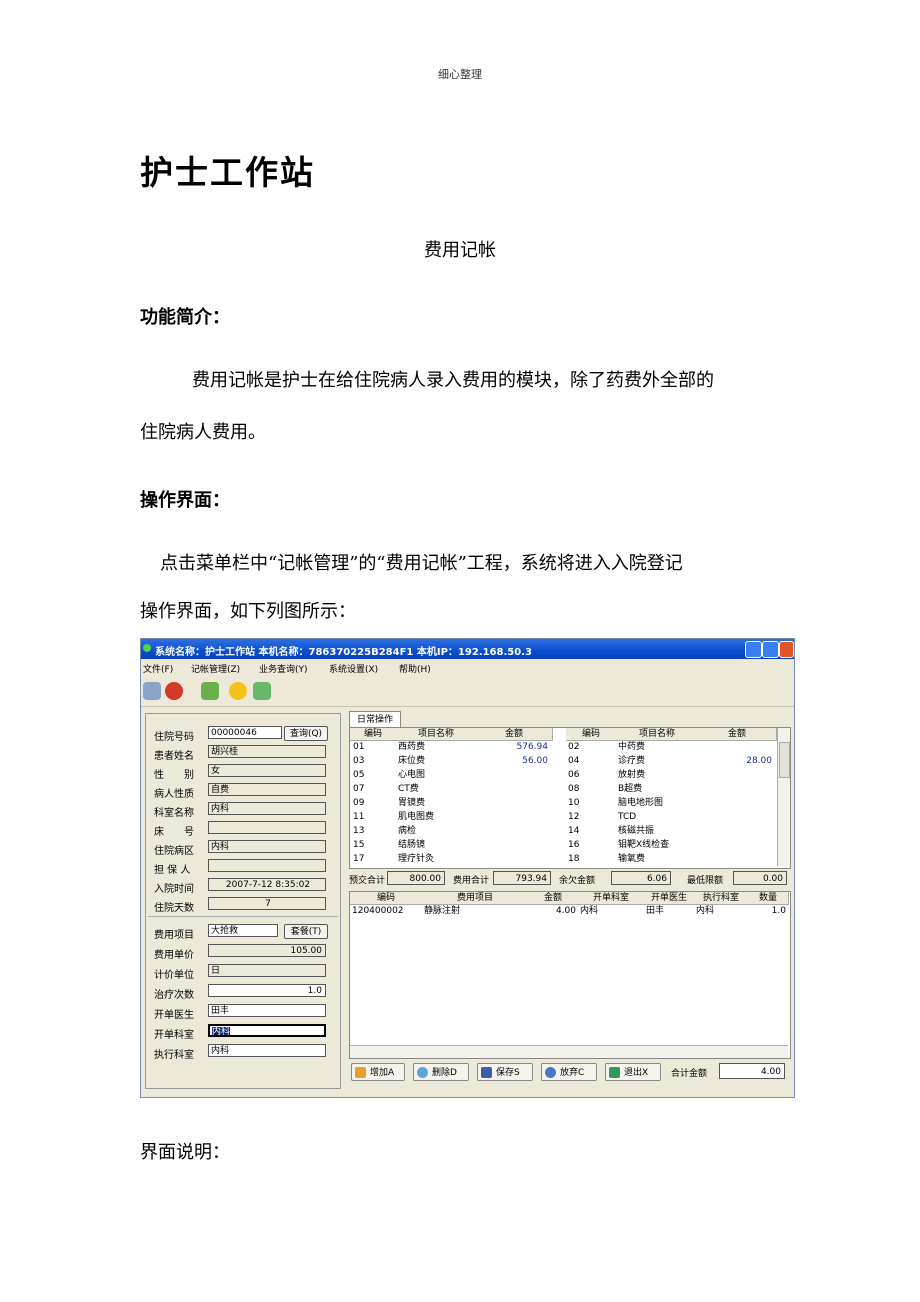  What do you see at coordinates (689, 1074) in the screenshot?
I see `total-label: 合计金额` at bounding box center [689, 1074].